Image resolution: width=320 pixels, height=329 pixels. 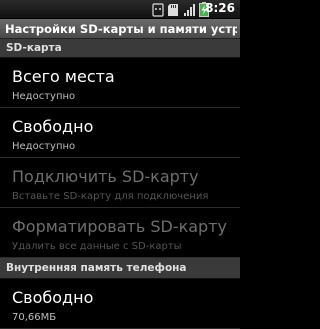 I want to click on pref-summary: 70,66МБ, so click(x=34, y=317).